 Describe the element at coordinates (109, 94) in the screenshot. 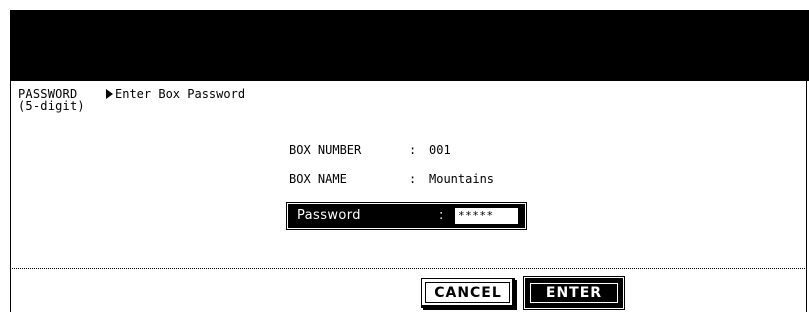

I see `play-arrow-icon` at that location.